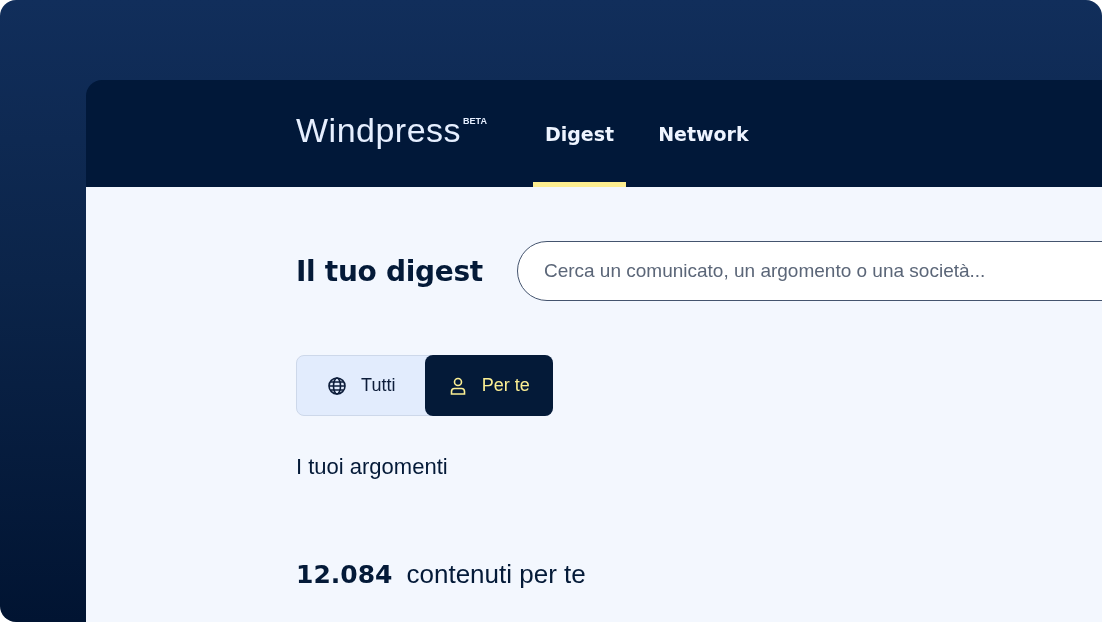  What do you see at coordinates (379, 130) in the screenshot?
I see `brand-logo: Windpress` at bounding box center [379, 130].